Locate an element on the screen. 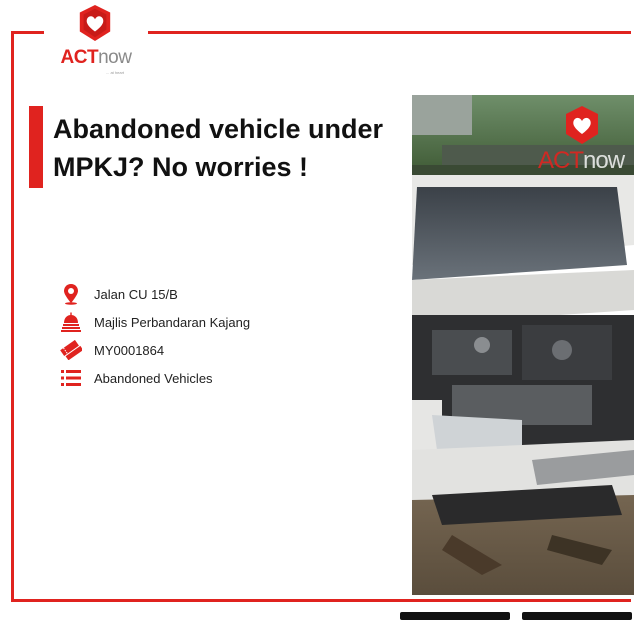 This screenshot has height=620, width=634. photo-watermark: ACTnow is located at coordinates (581, 161).